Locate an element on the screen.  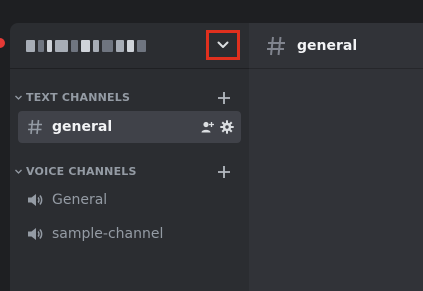
channel-item-voice-general: General is located at coordinates (129, 200).